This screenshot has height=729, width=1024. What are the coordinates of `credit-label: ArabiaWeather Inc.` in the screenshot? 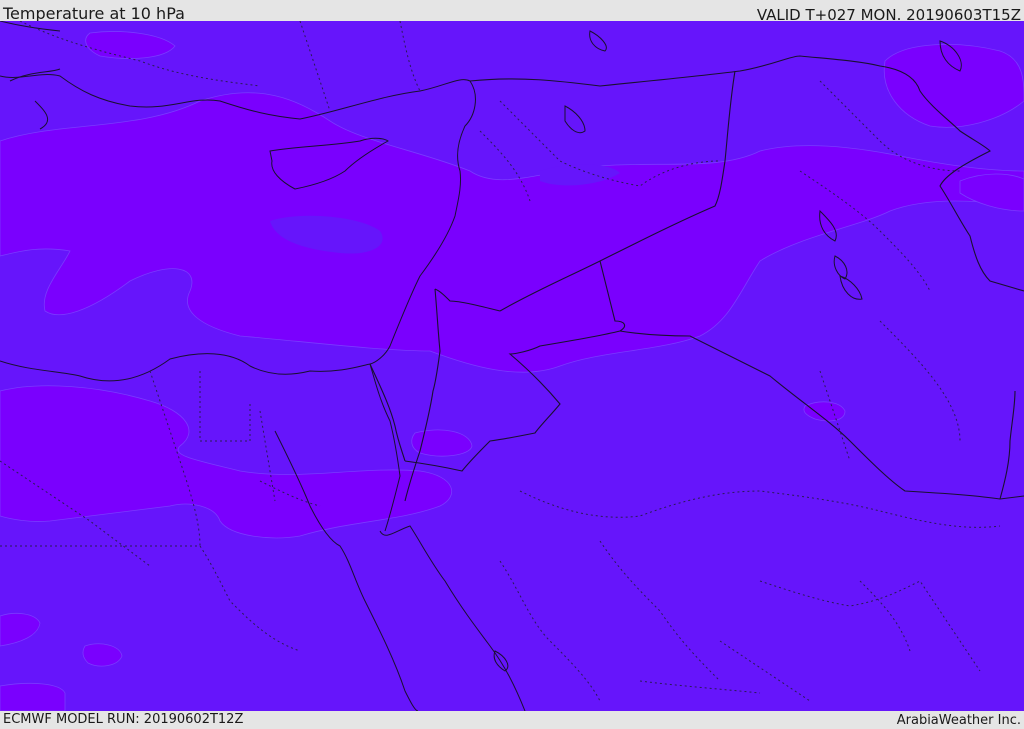 It's located at (958, 720).